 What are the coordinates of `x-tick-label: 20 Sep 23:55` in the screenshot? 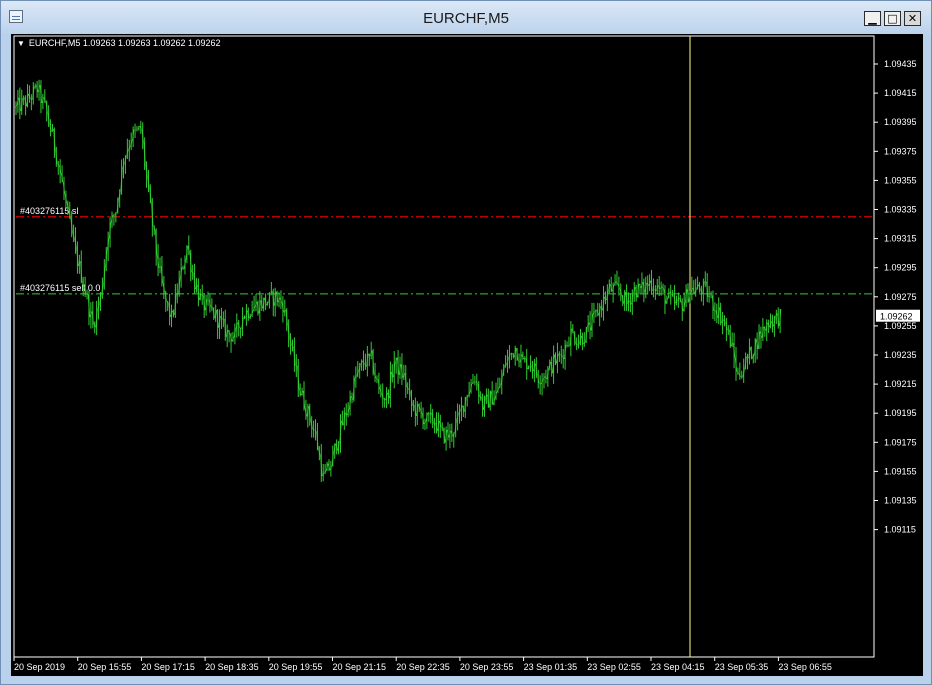 It's located at (487, 667).